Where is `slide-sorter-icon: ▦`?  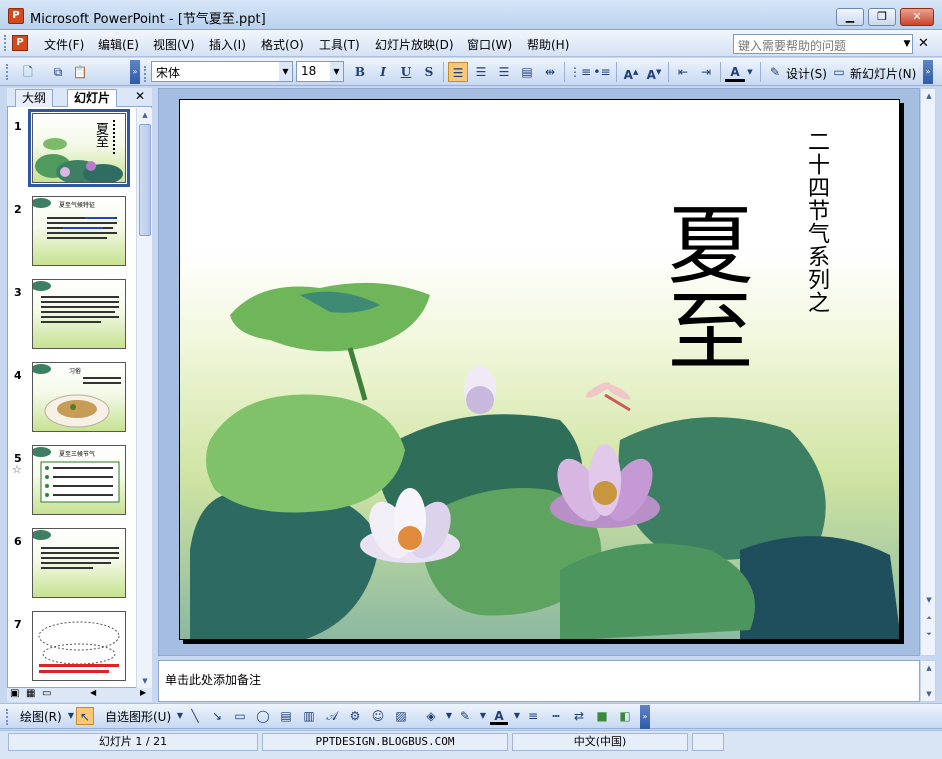
slide-sorter-icon: ▦ is located at coordinates (30, 693).